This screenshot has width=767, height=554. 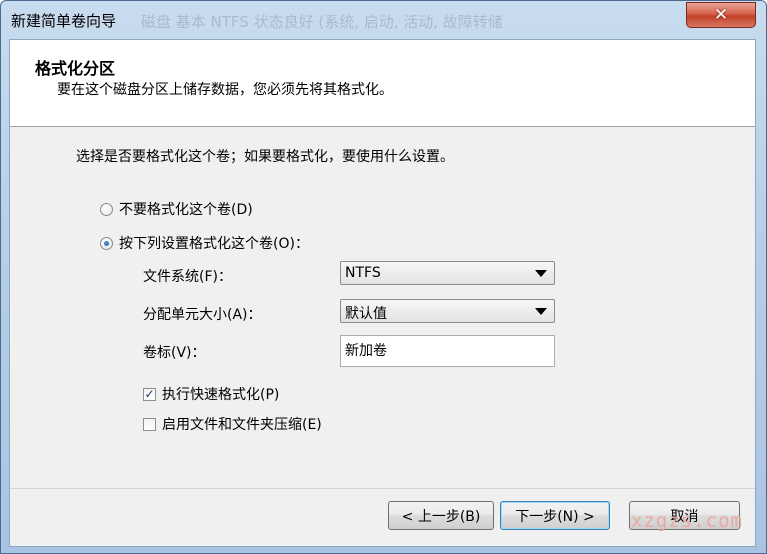 What do you see at coordinates (149, 424) in the screenshot?
I see `checkbox-unchecked` at bounding box center [149, 424].